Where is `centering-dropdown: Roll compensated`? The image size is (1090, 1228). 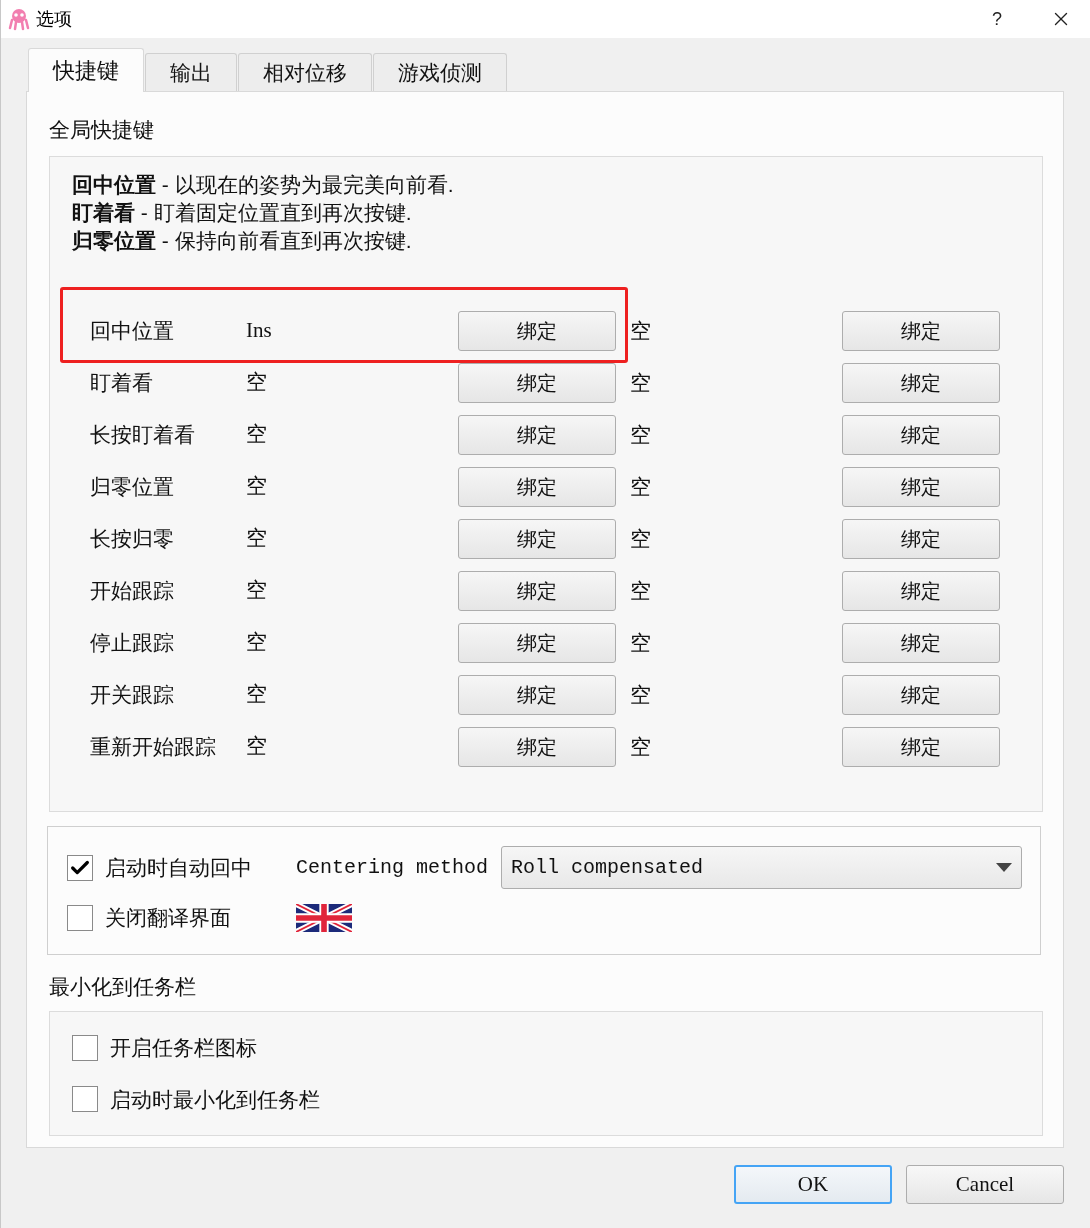 centering-dropdown: Roll compensated is located at coordinates (761, 867).